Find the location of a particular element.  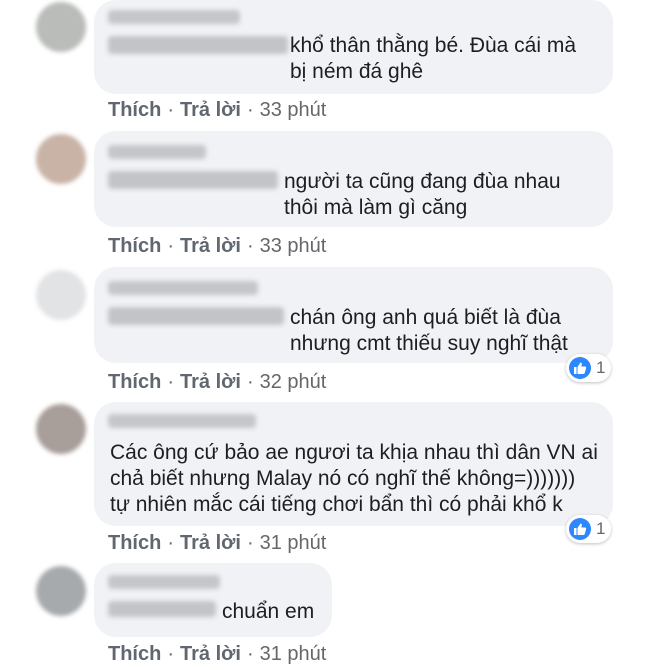

comment-bubble: chuẩn em is located at coordinates (213, 600).